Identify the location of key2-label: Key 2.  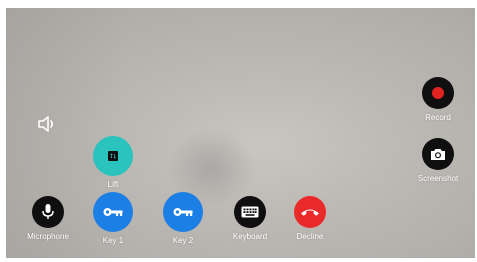
(183, 240).